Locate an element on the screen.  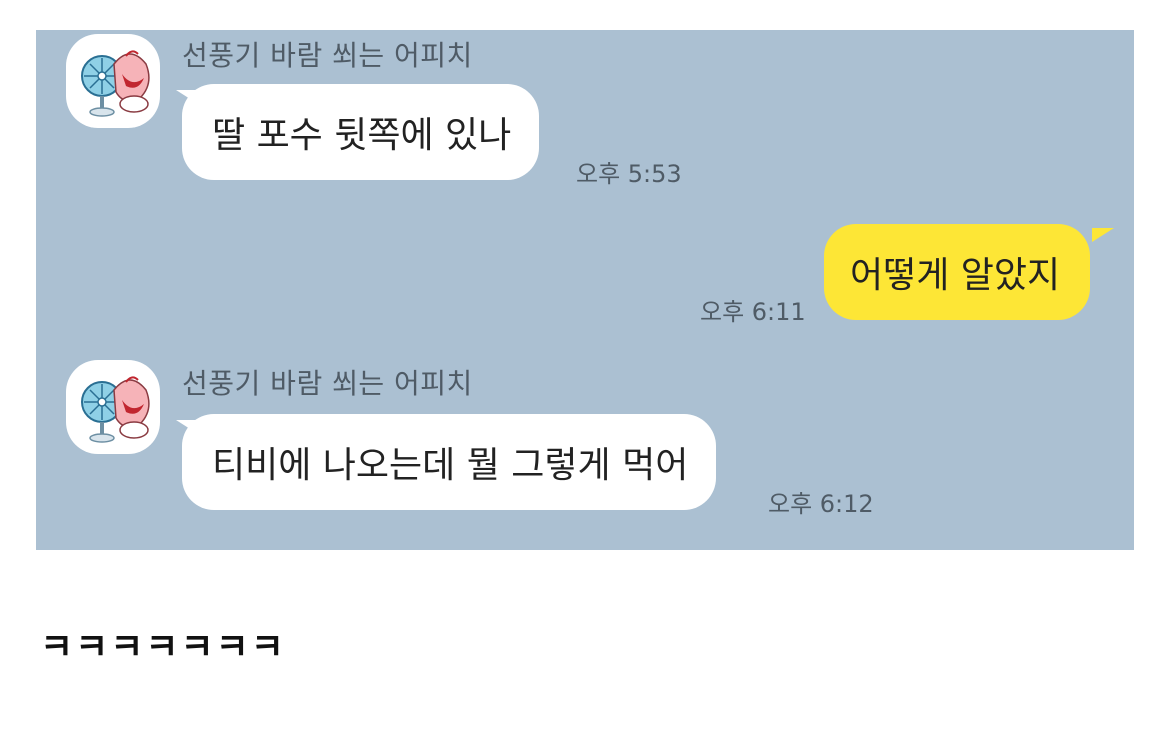
message-text: 티비에 나오는데 뭘 그렇게 먹어 is located at coordinates (450, 465).